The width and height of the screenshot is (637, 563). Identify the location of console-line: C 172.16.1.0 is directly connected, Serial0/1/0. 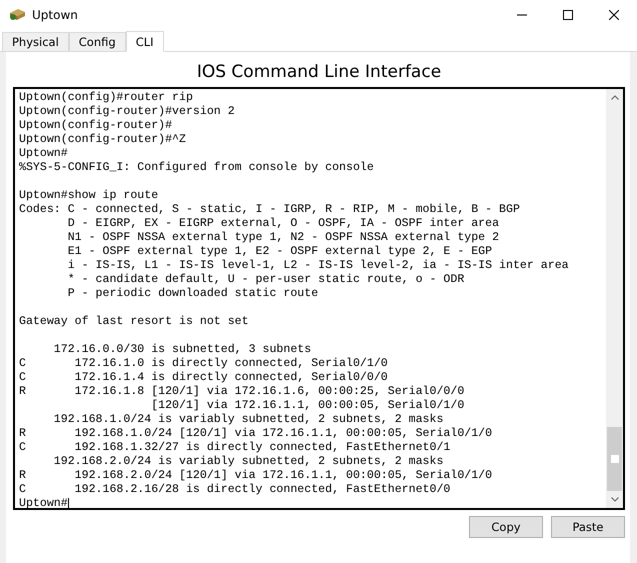
(203, 364).